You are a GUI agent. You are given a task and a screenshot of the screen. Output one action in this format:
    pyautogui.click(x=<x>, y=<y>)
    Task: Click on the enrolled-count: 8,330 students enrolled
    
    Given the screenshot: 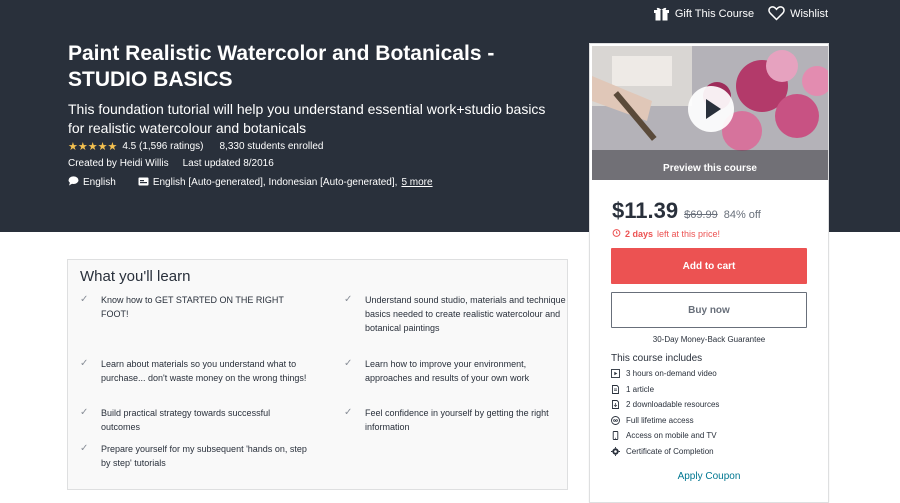 What is the action you would take?
    pyautogui.click(x=271, y=146)
    